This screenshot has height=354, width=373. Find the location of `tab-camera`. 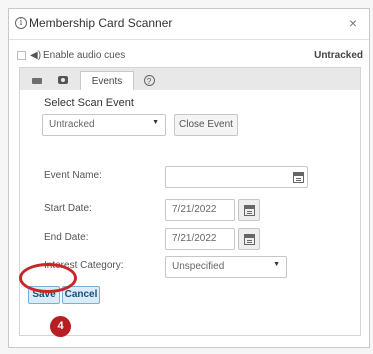

tab-camera is located at coordinates (63, 81).